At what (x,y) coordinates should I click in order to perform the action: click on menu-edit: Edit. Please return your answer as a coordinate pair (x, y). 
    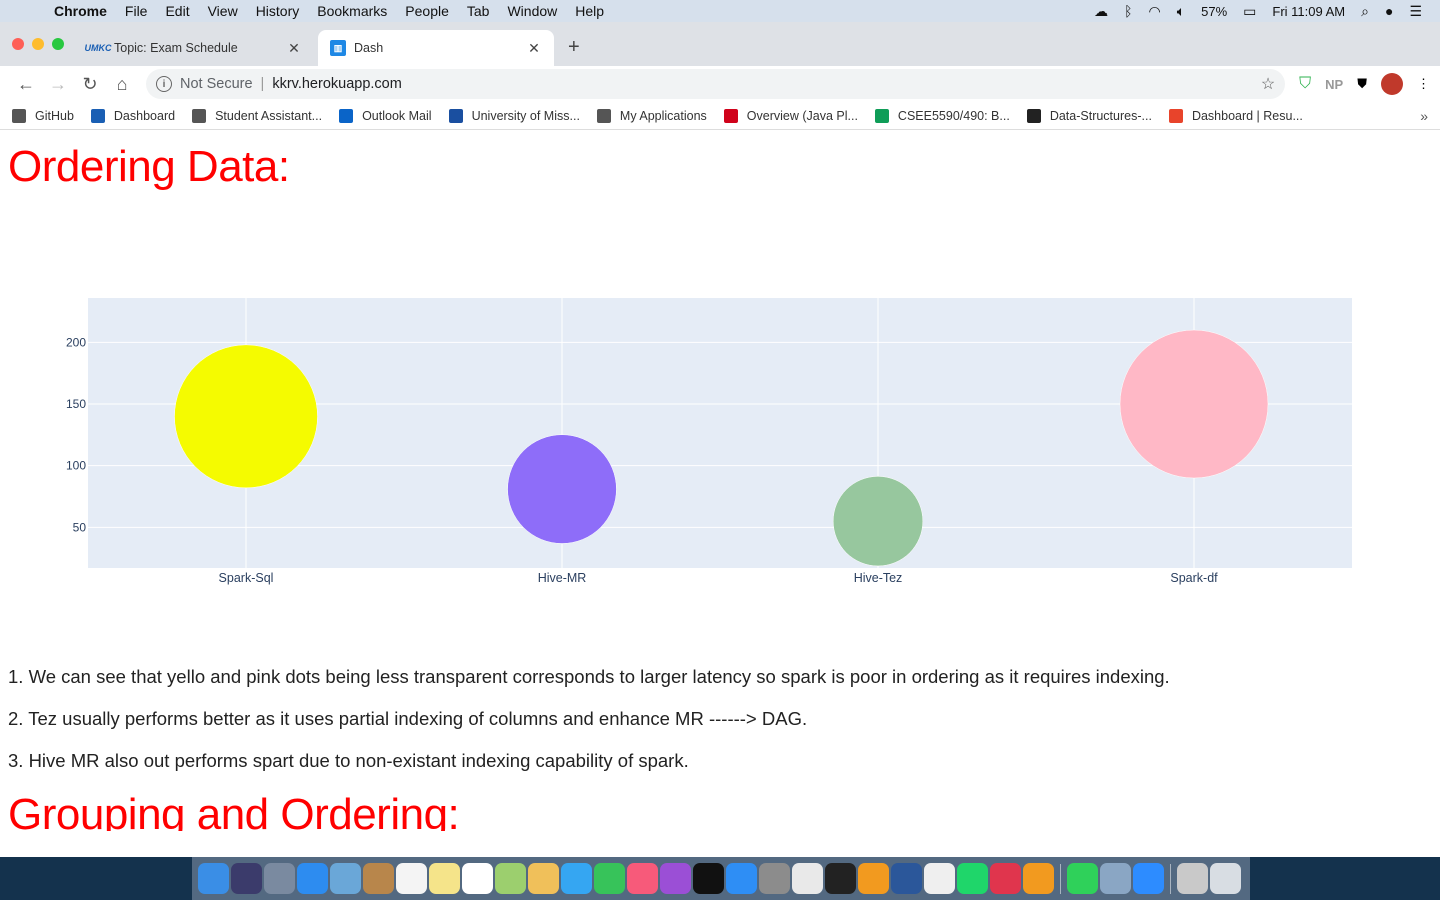
    Looking at the image, I should click on (177, 11).